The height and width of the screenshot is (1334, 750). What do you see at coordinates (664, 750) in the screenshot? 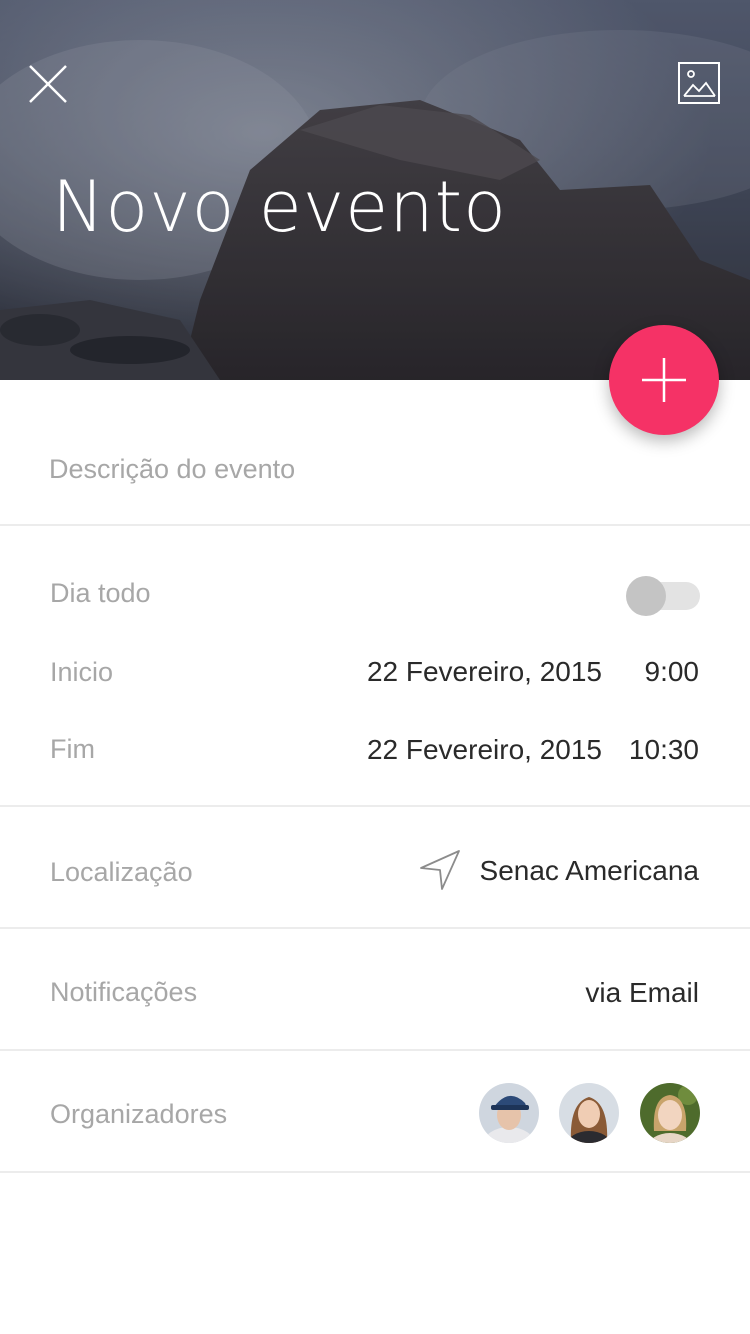
I see `end-time: 10:30` at bounding box center [664, 750].